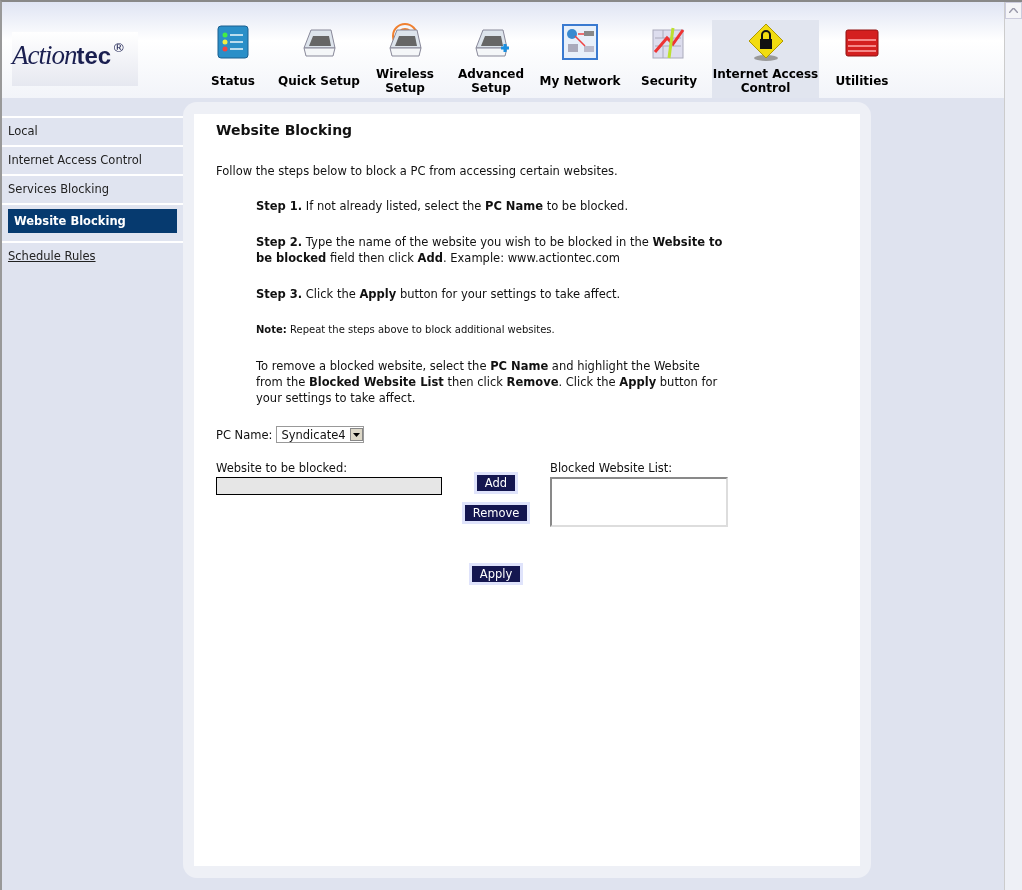 The width and height of the screenshot is (1022, 890). What do you see at coordinates (405, 59) in the screenshot?
I see `nav-tab: Wireless Setup` at bounding box center [405, 59].